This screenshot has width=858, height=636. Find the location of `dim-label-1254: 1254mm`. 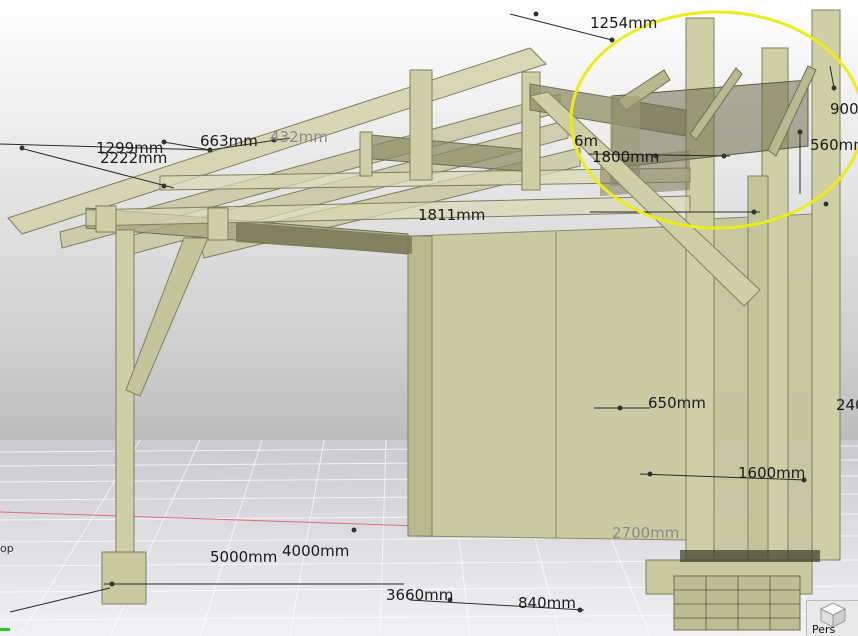

dim-label-1254: 1254mm is located at coordinates (623, 23).